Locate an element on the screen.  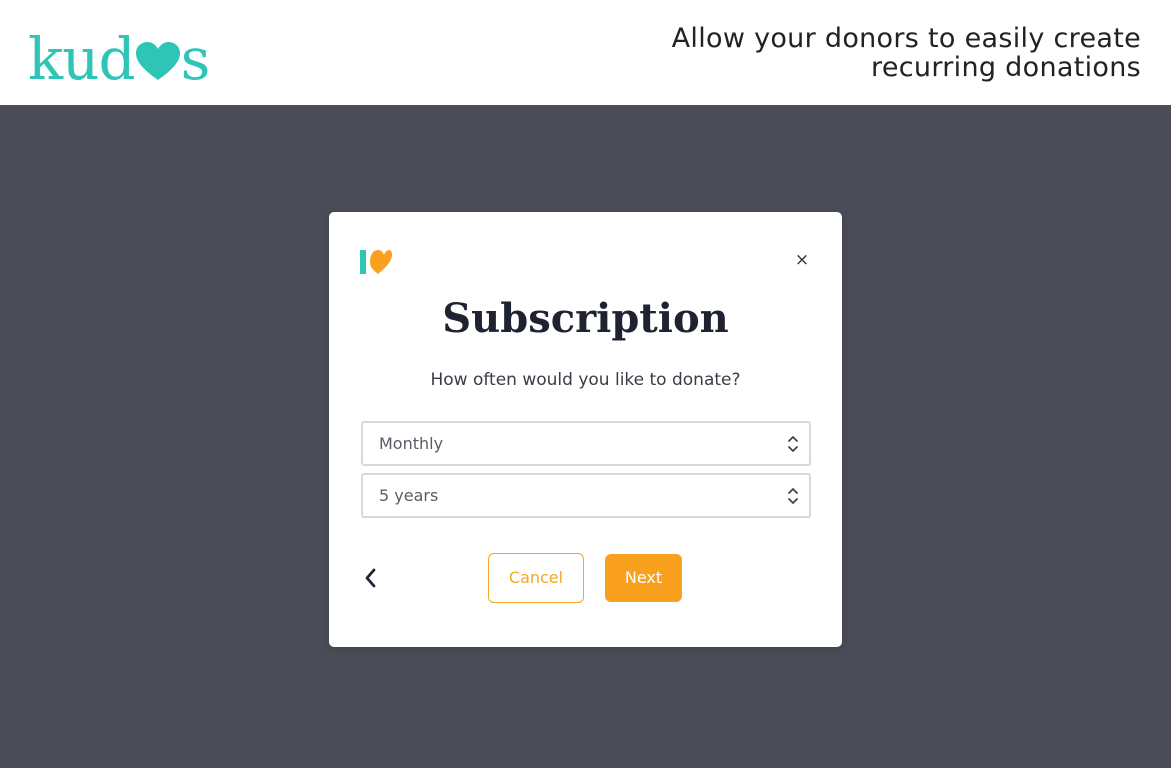
frequency-select: Monthly is located at coordinates (586, 443).